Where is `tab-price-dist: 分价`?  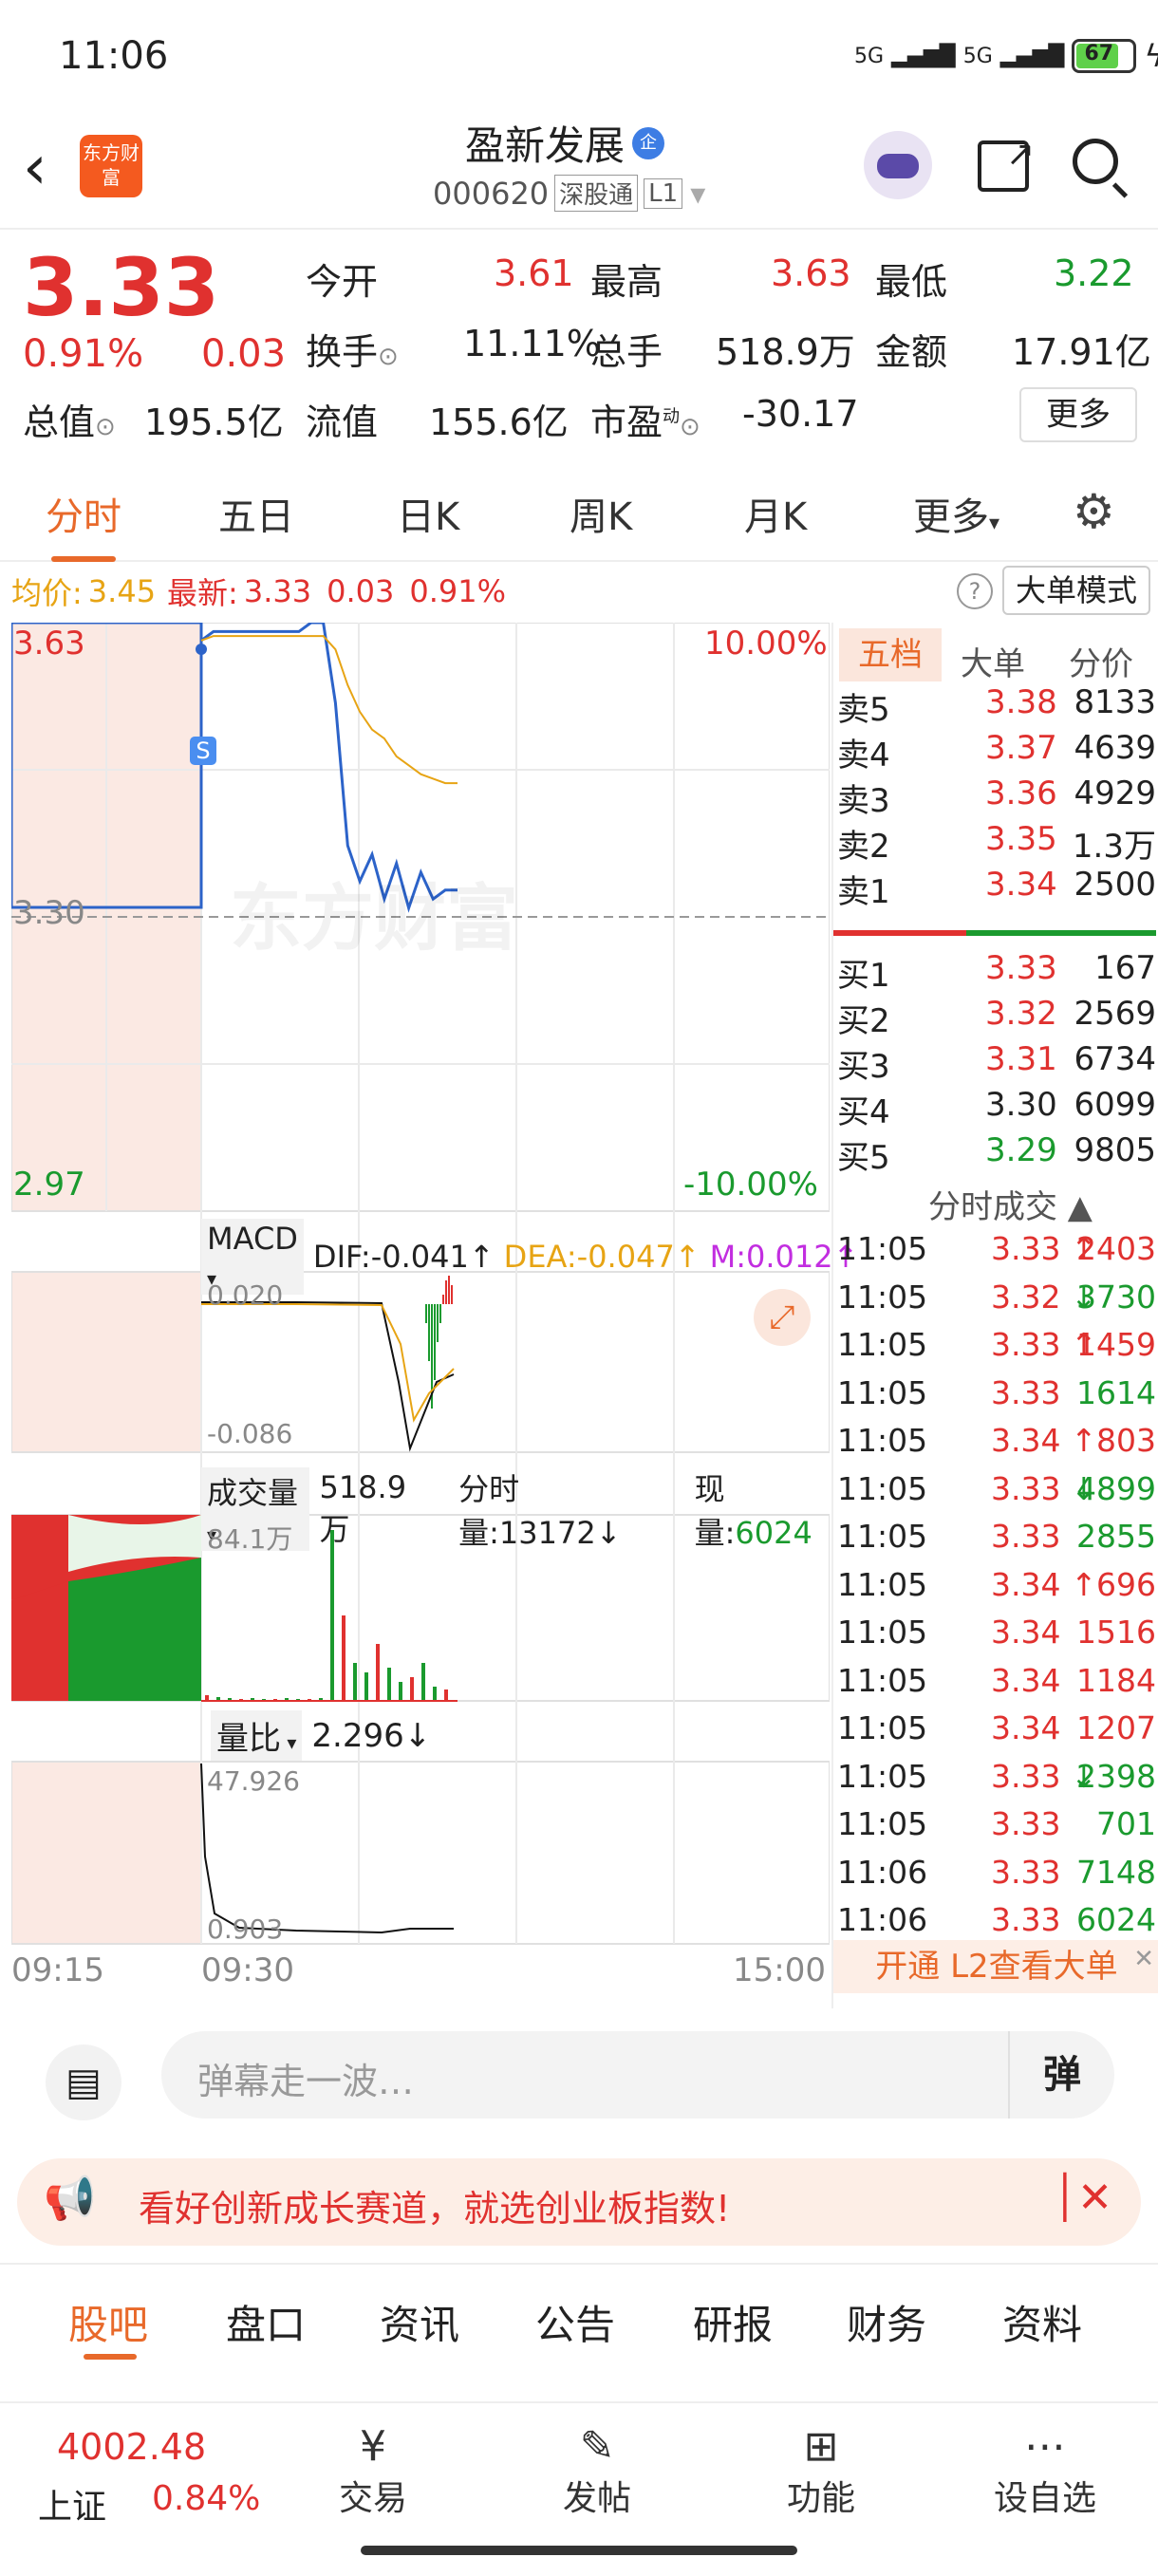 tab-price-dist: 分价 is located at coordinates (1101, 661).